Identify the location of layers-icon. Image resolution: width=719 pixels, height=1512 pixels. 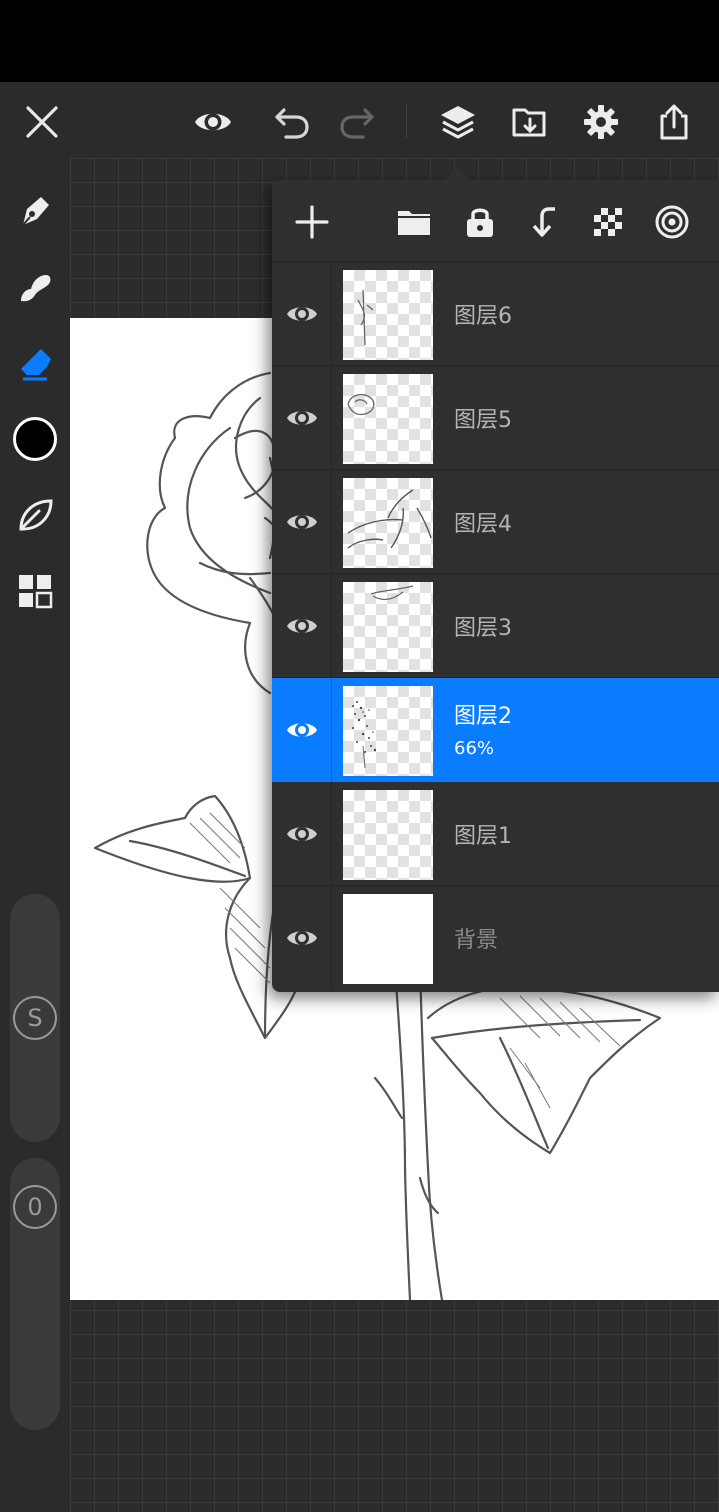
(458, 122).